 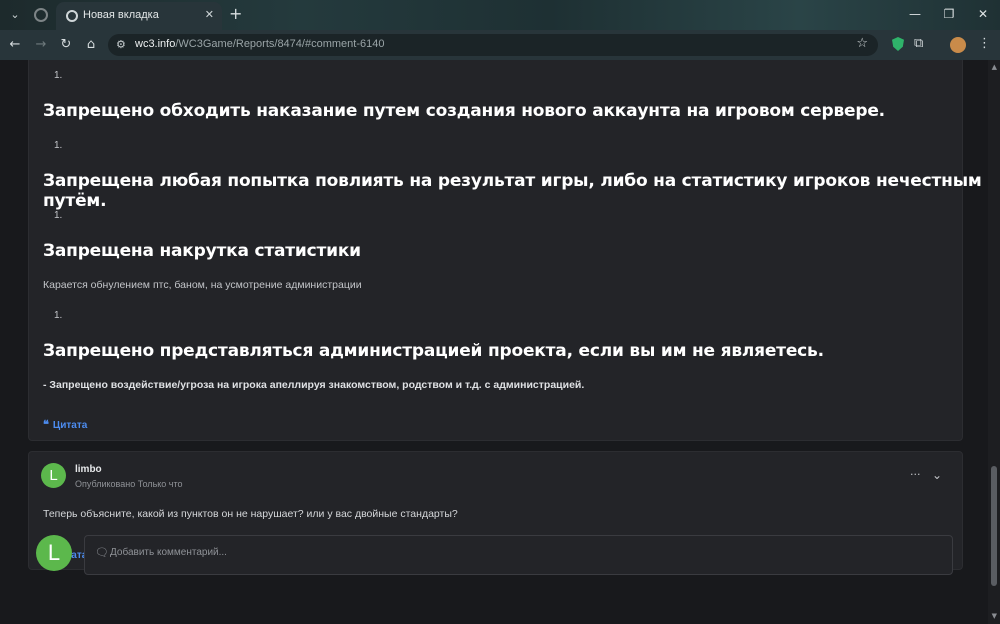 I want to click on site-info-icon: ⚙, so click(x=121, y=44).